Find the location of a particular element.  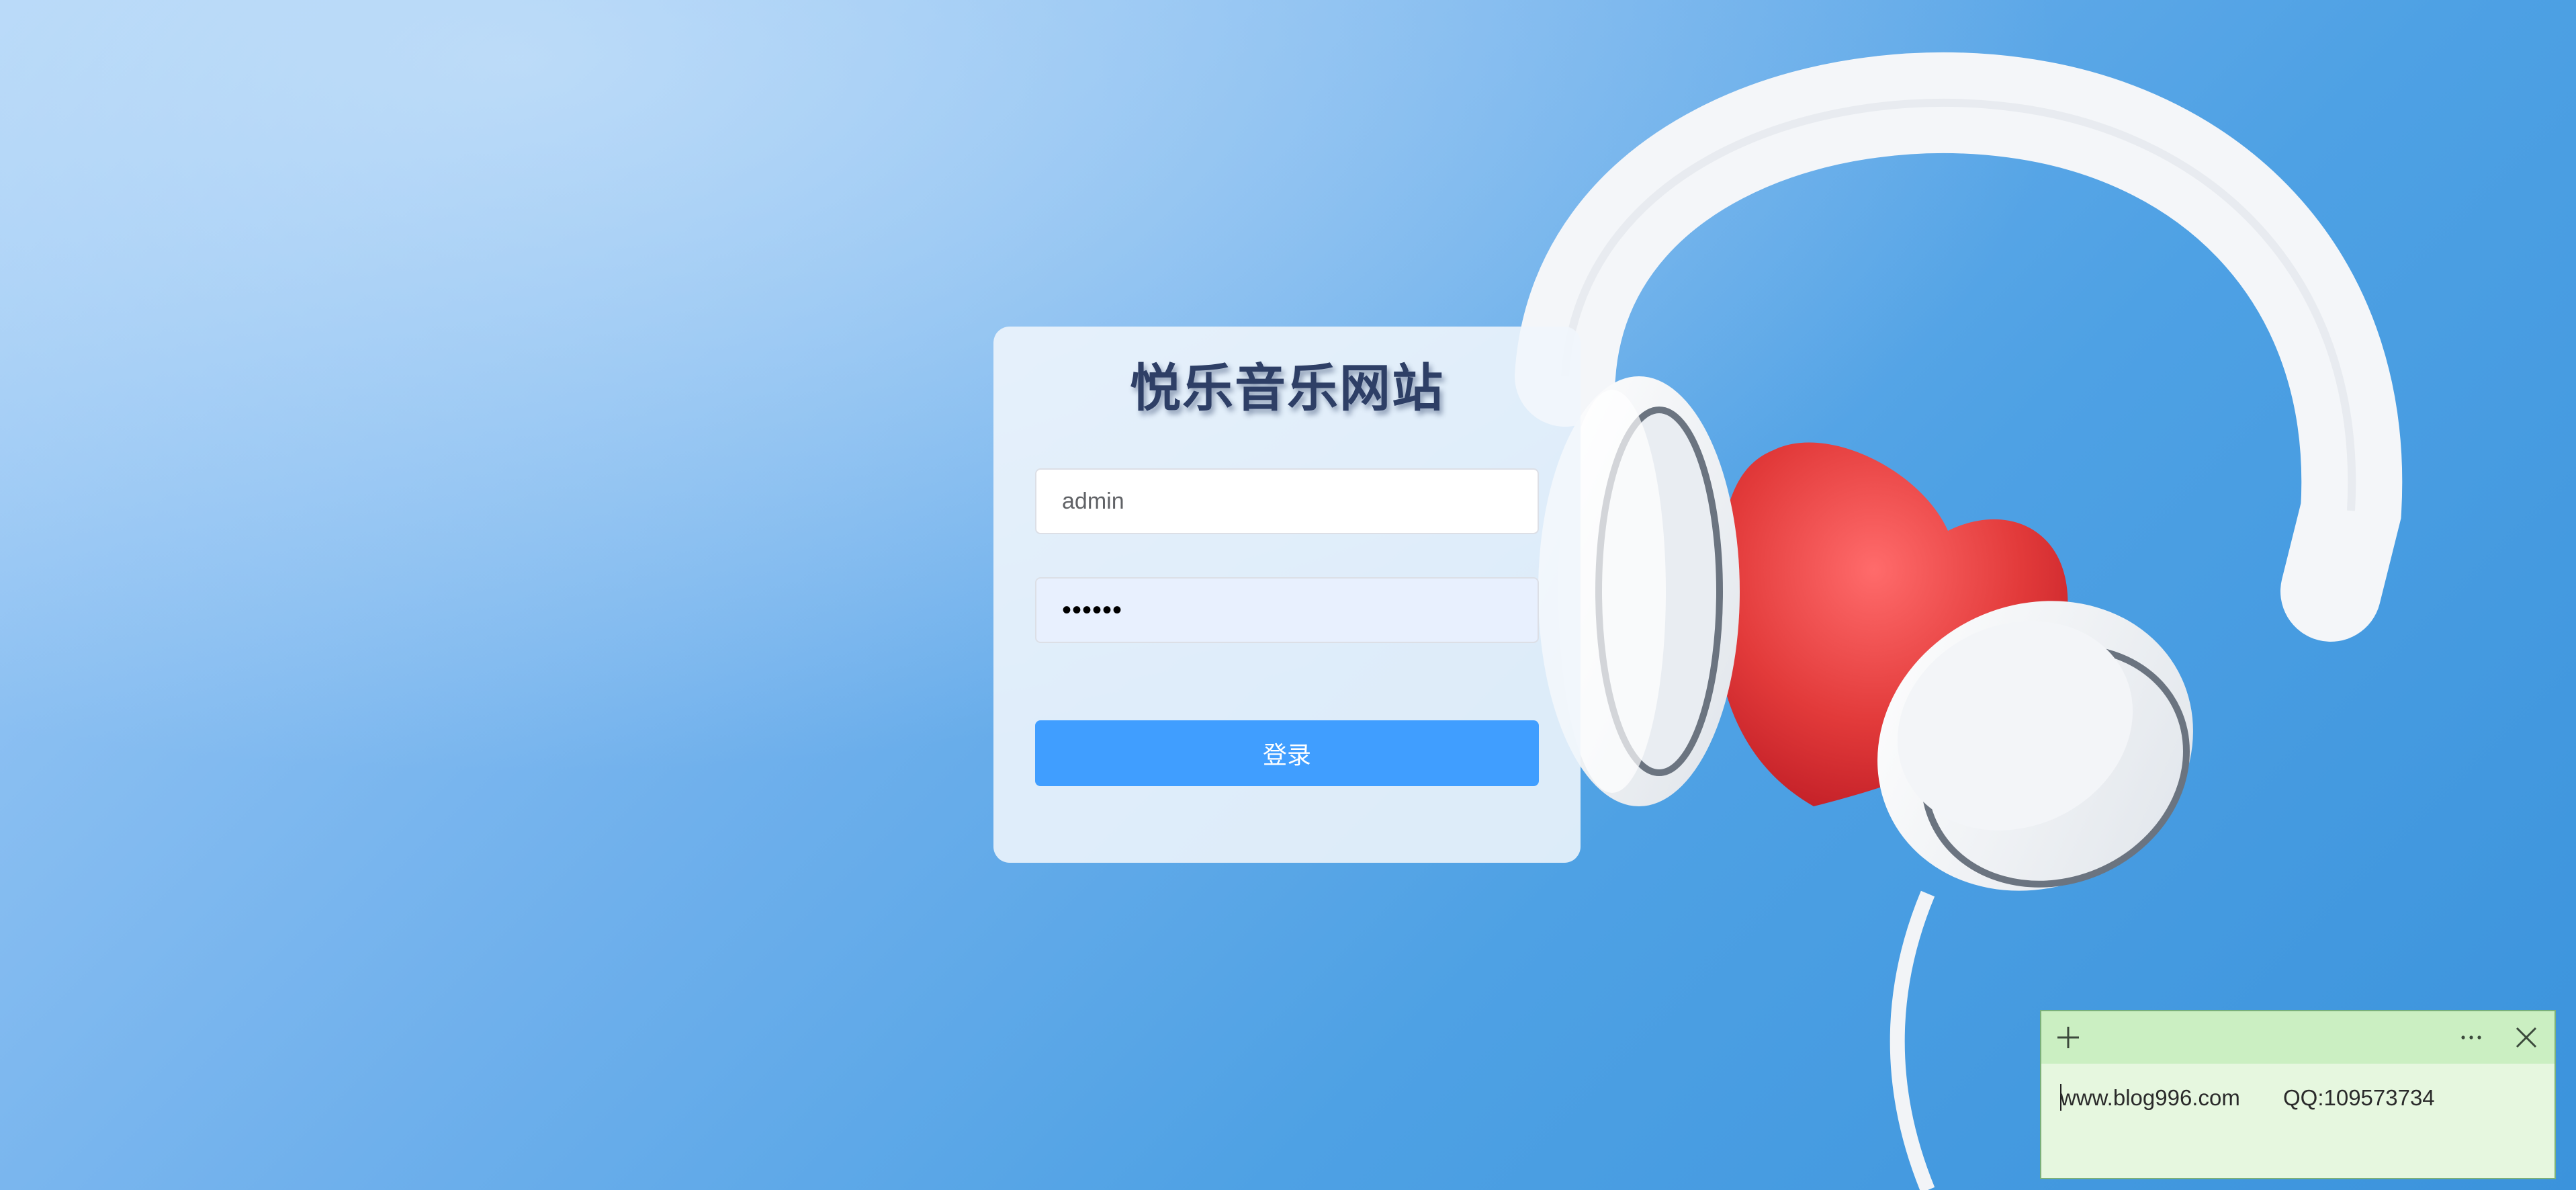

username-value: admin is located at coordinates (1093, 501).